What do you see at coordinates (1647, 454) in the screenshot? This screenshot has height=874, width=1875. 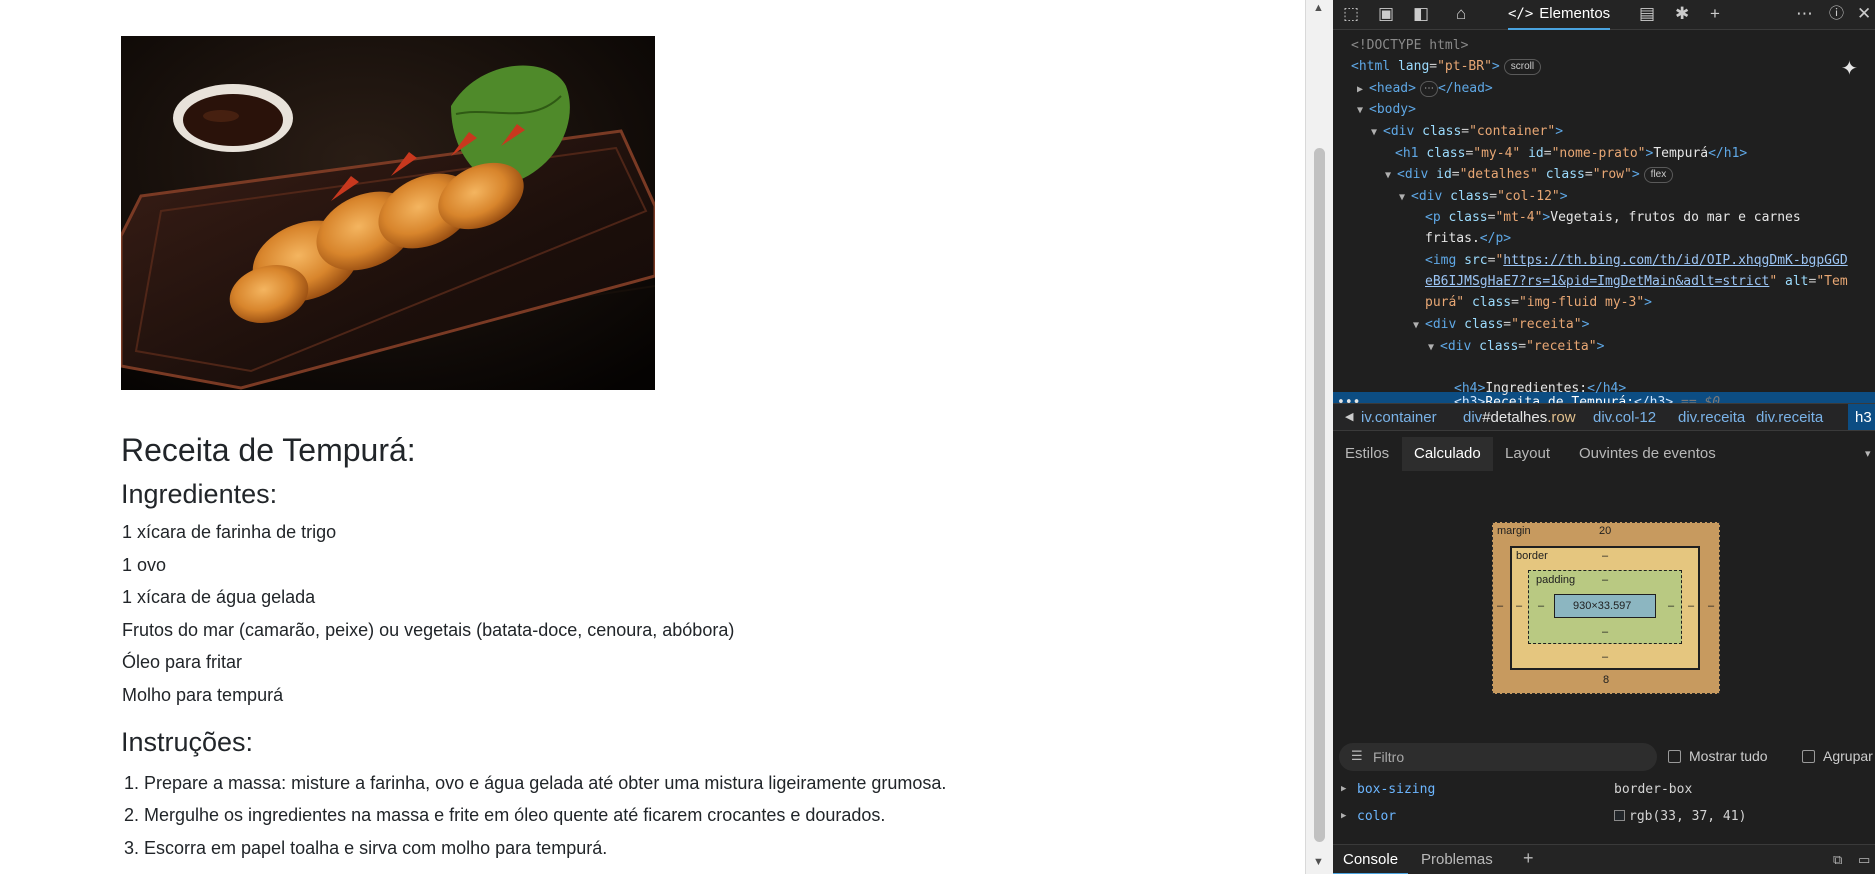 I see `tab-ouvintes-de-eventos: Ouvintes de eventos` at bounding box center [1647, 454].